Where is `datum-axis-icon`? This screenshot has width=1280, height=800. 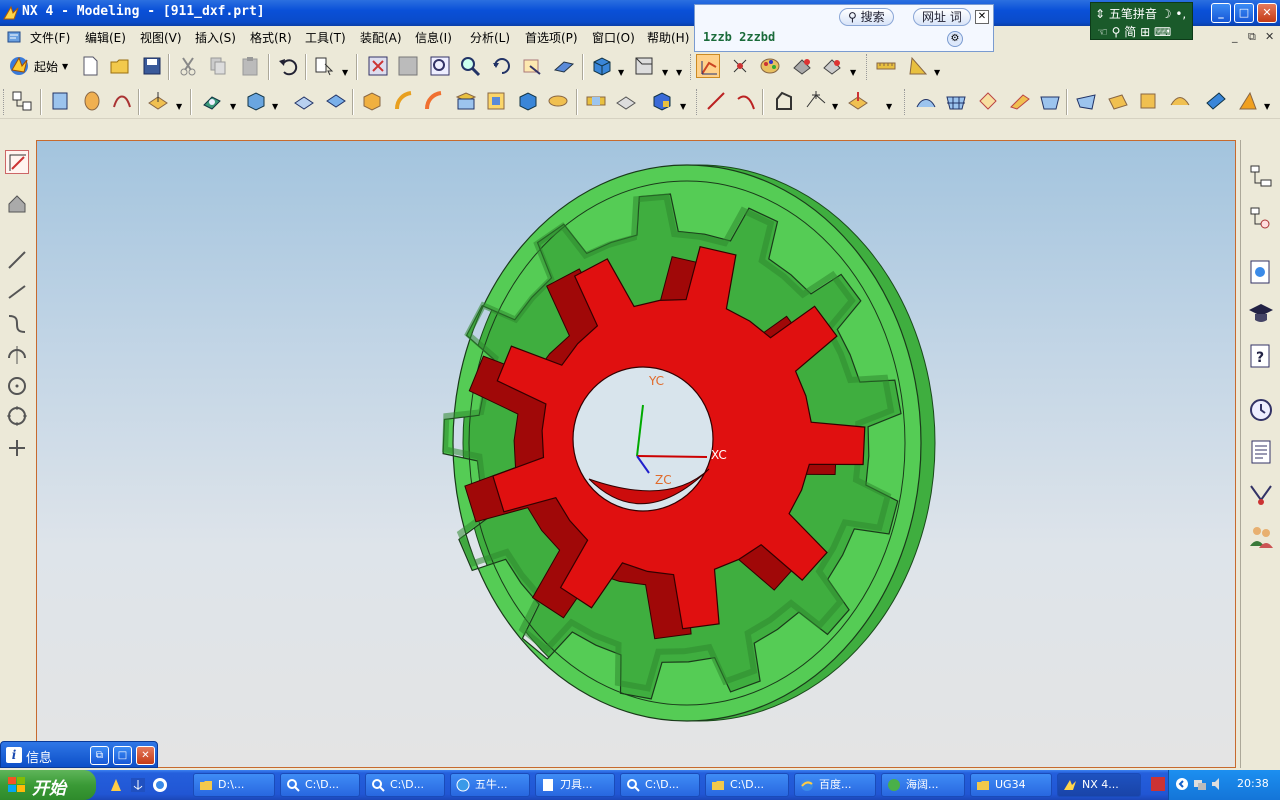
datum-axis-icon is located at coordinates (858, 101).